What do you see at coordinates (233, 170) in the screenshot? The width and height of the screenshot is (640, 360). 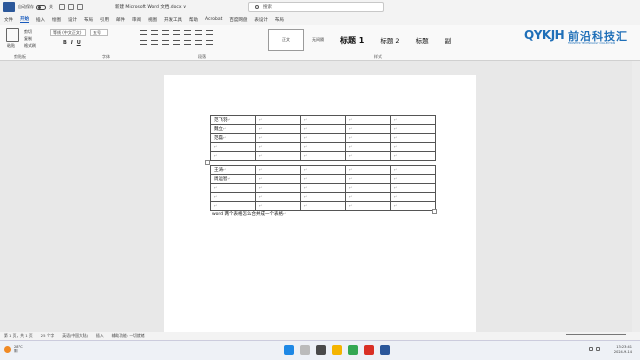 I see `table-cell: 王涛↵` at bounding box center [233, 170].